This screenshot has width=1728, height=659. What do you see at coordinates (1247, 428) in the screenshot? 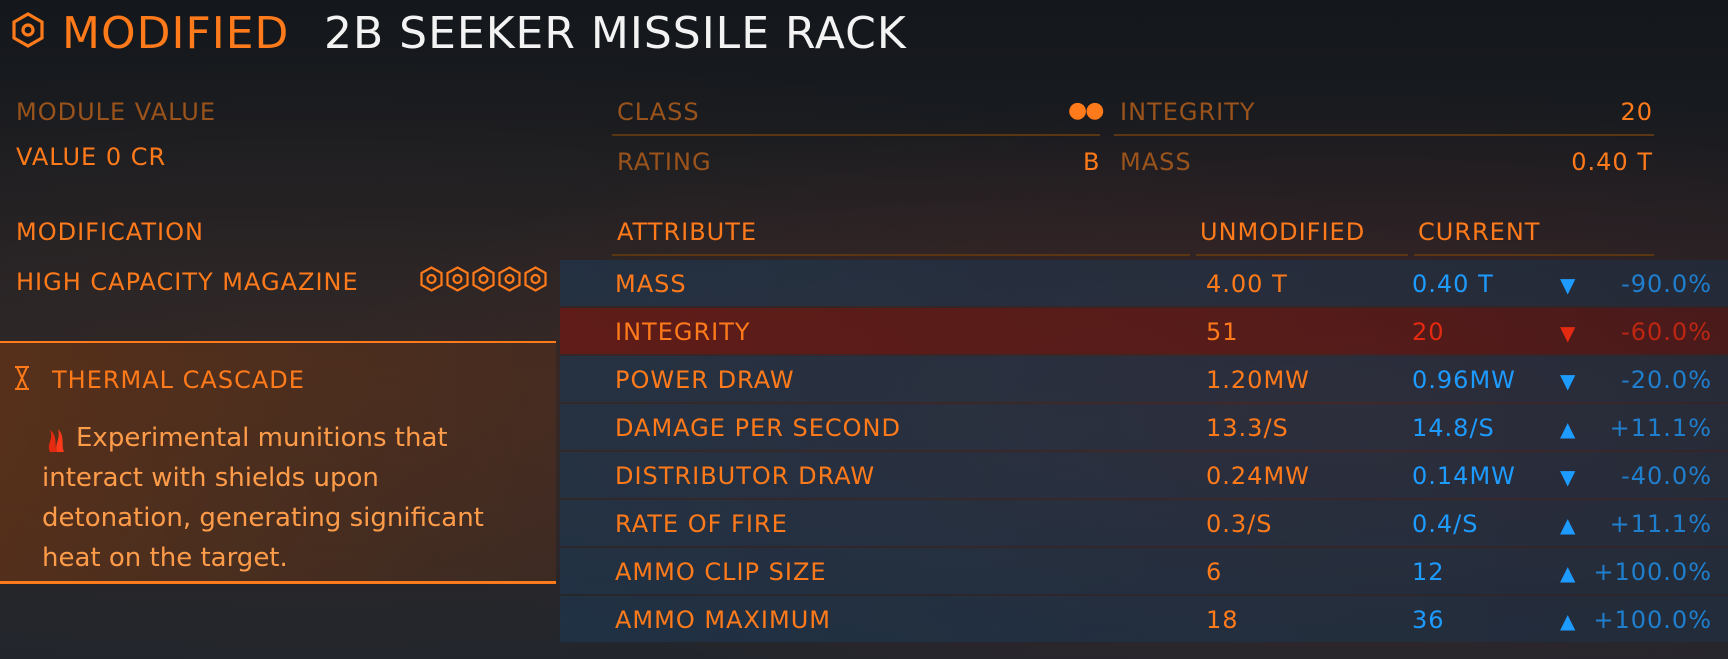
I see `row-unmodified: 13.3/S` at bounding box center [1247, 428].